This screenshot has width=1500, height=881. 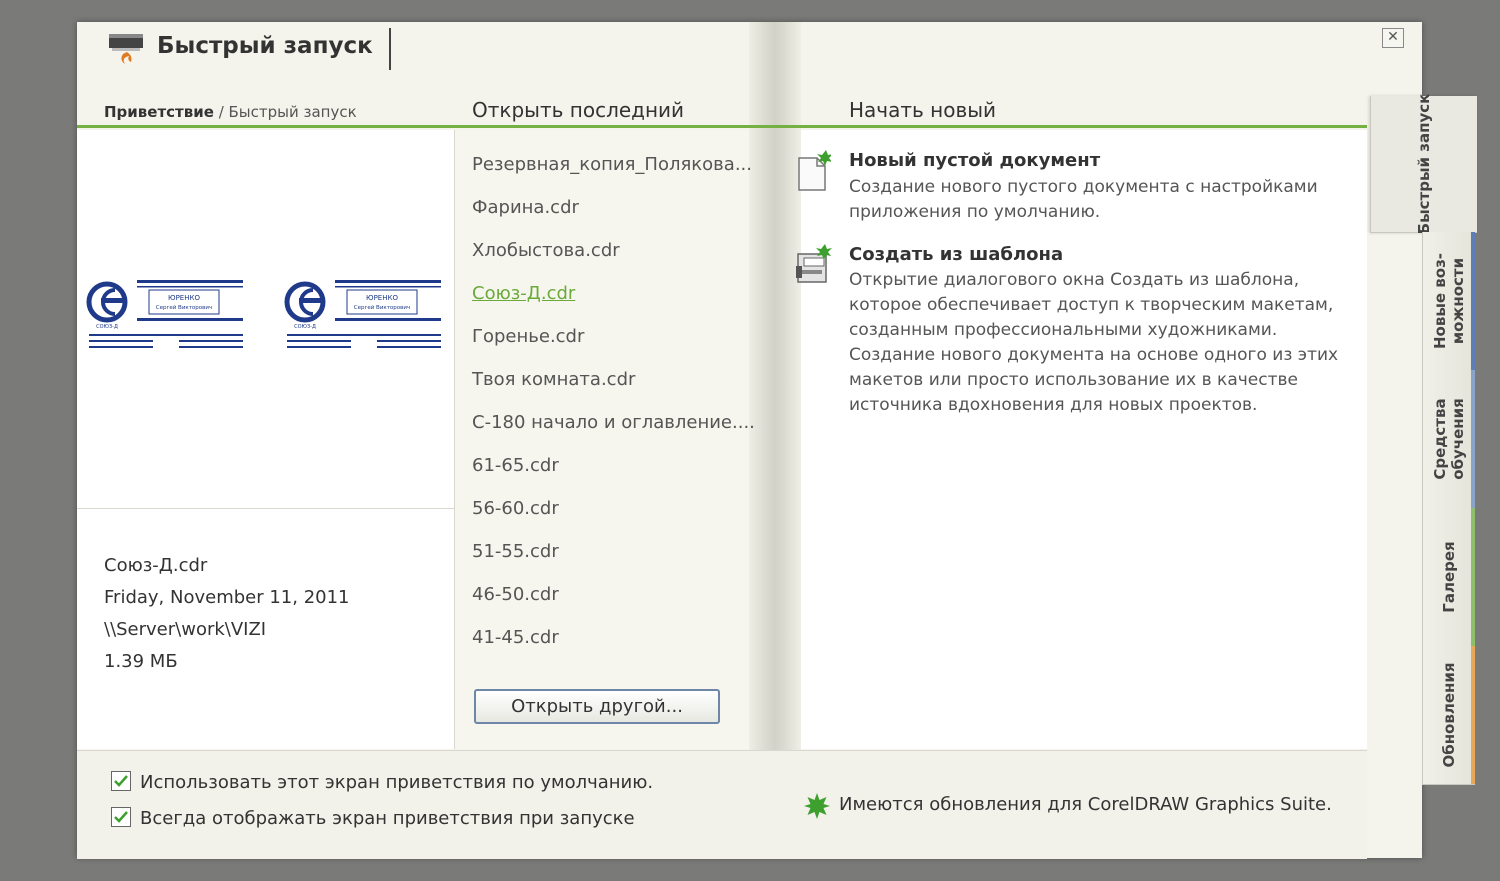 What do you see at coordinates (528, 336) in the screenshot?
I see `recent-file-item: Горенье.cdr` at bounding box center [528, 336].